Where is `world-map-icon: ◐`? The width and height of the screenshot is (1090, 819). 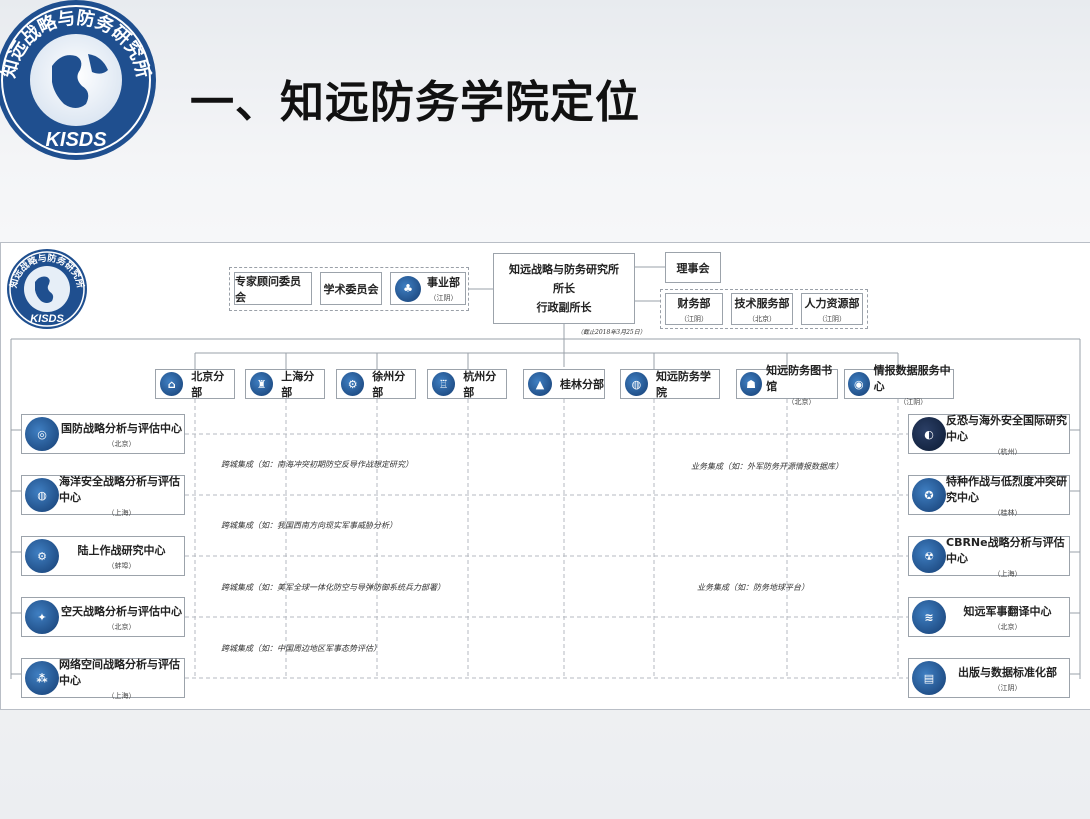 world-map-icon: ◐ is located at coordinates (929, 434).